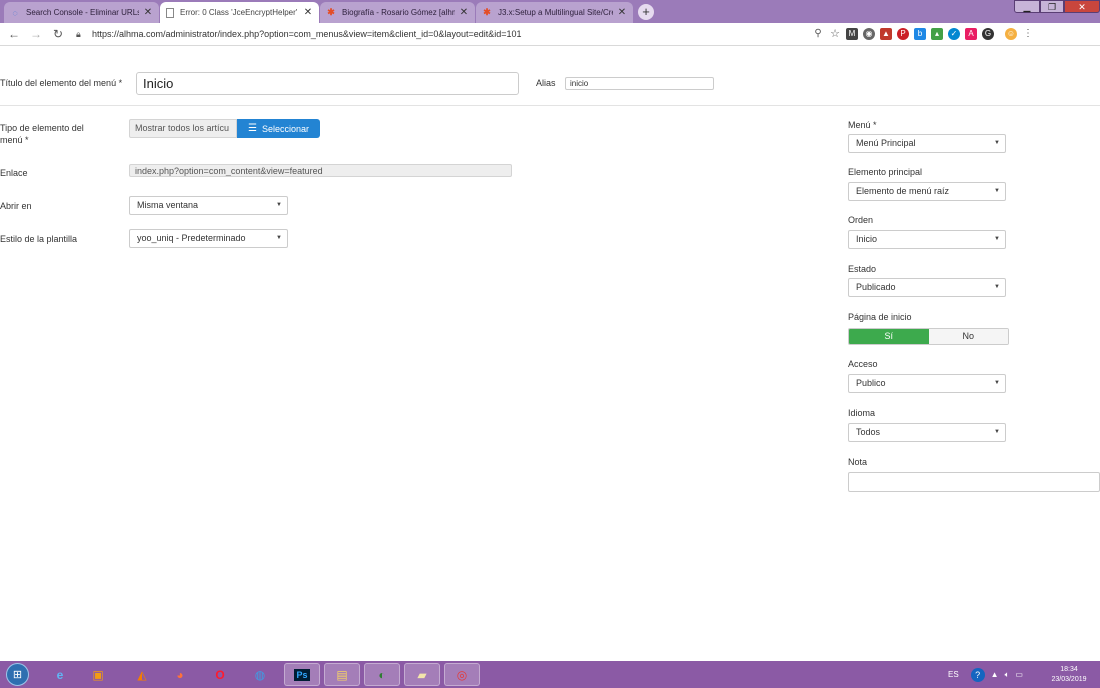 The width and height of the screenshot is (1100, 688). I want to click on alias-label: Alias, so click(546, 83).